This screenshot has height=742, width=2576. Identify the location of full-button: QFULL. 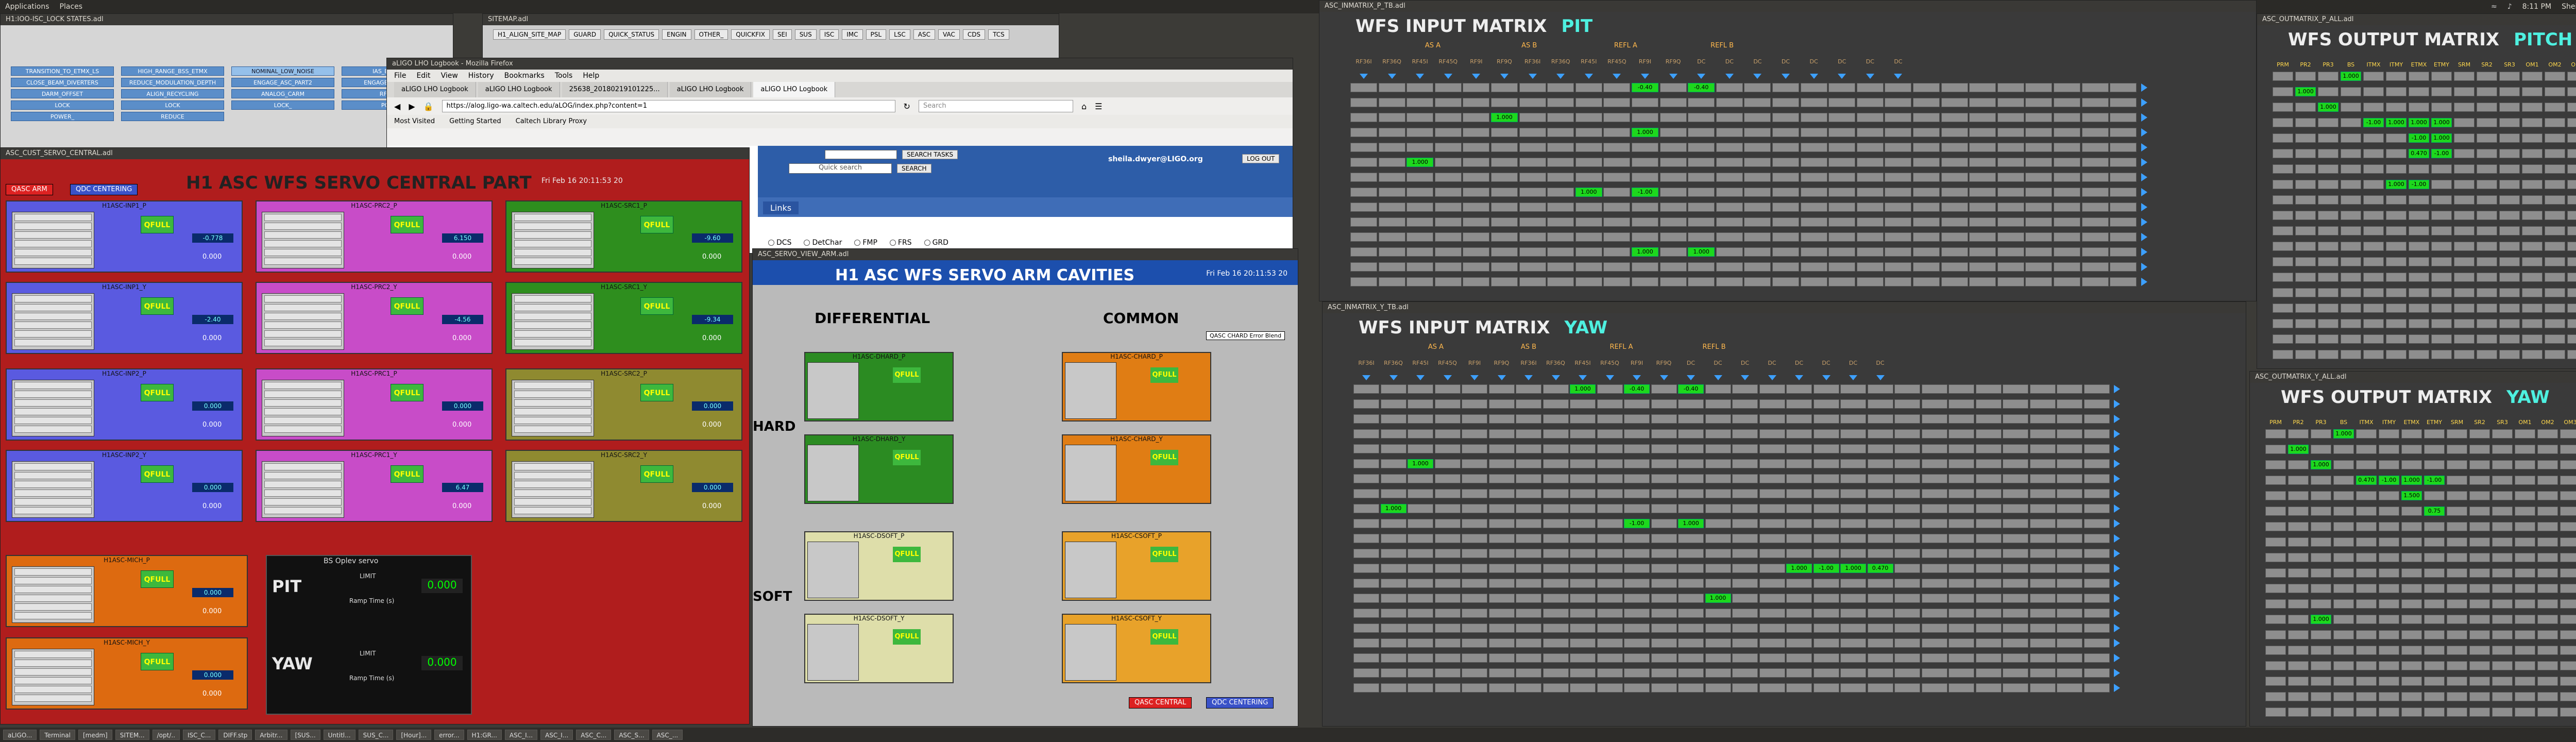
(657, 392).